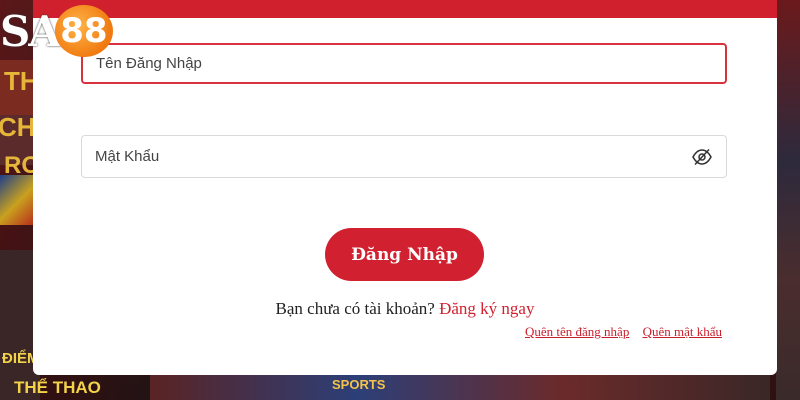  I want to click on login-button: Đăng Nhập, so click(404, 254).